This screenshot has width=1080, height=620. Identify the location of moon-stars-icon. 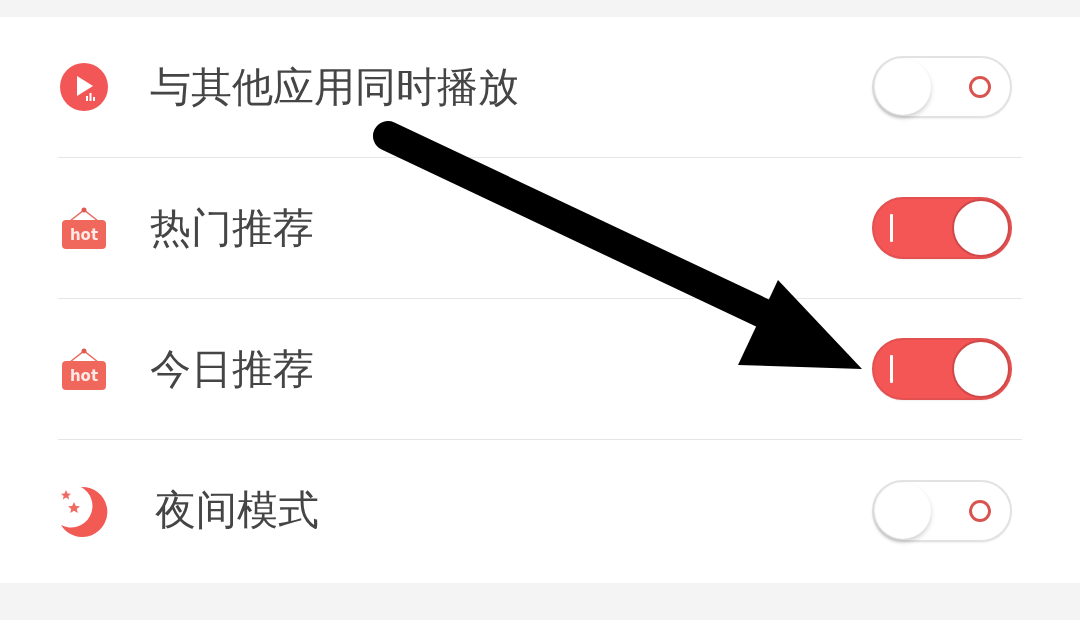
(84, 510).